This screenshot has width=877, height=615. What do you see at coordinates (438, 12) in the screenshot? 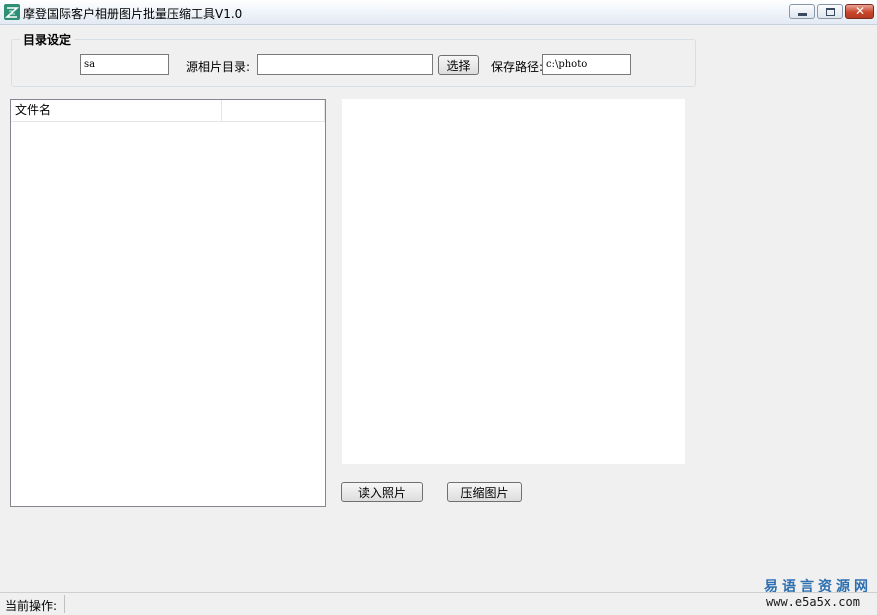
I see `title-bar: 摩登国际客户相册图片批量压缩工具V1.0 ✕` at bounding box center [438, 12].